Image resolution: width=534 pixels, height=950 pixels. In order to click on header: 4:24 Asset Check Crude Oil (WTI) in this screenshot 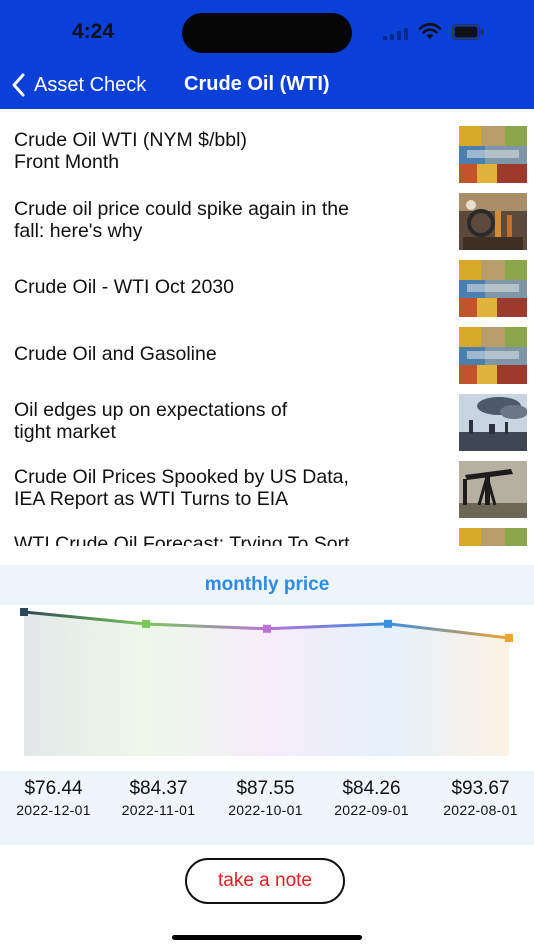, I will do `click(267, 54)`.